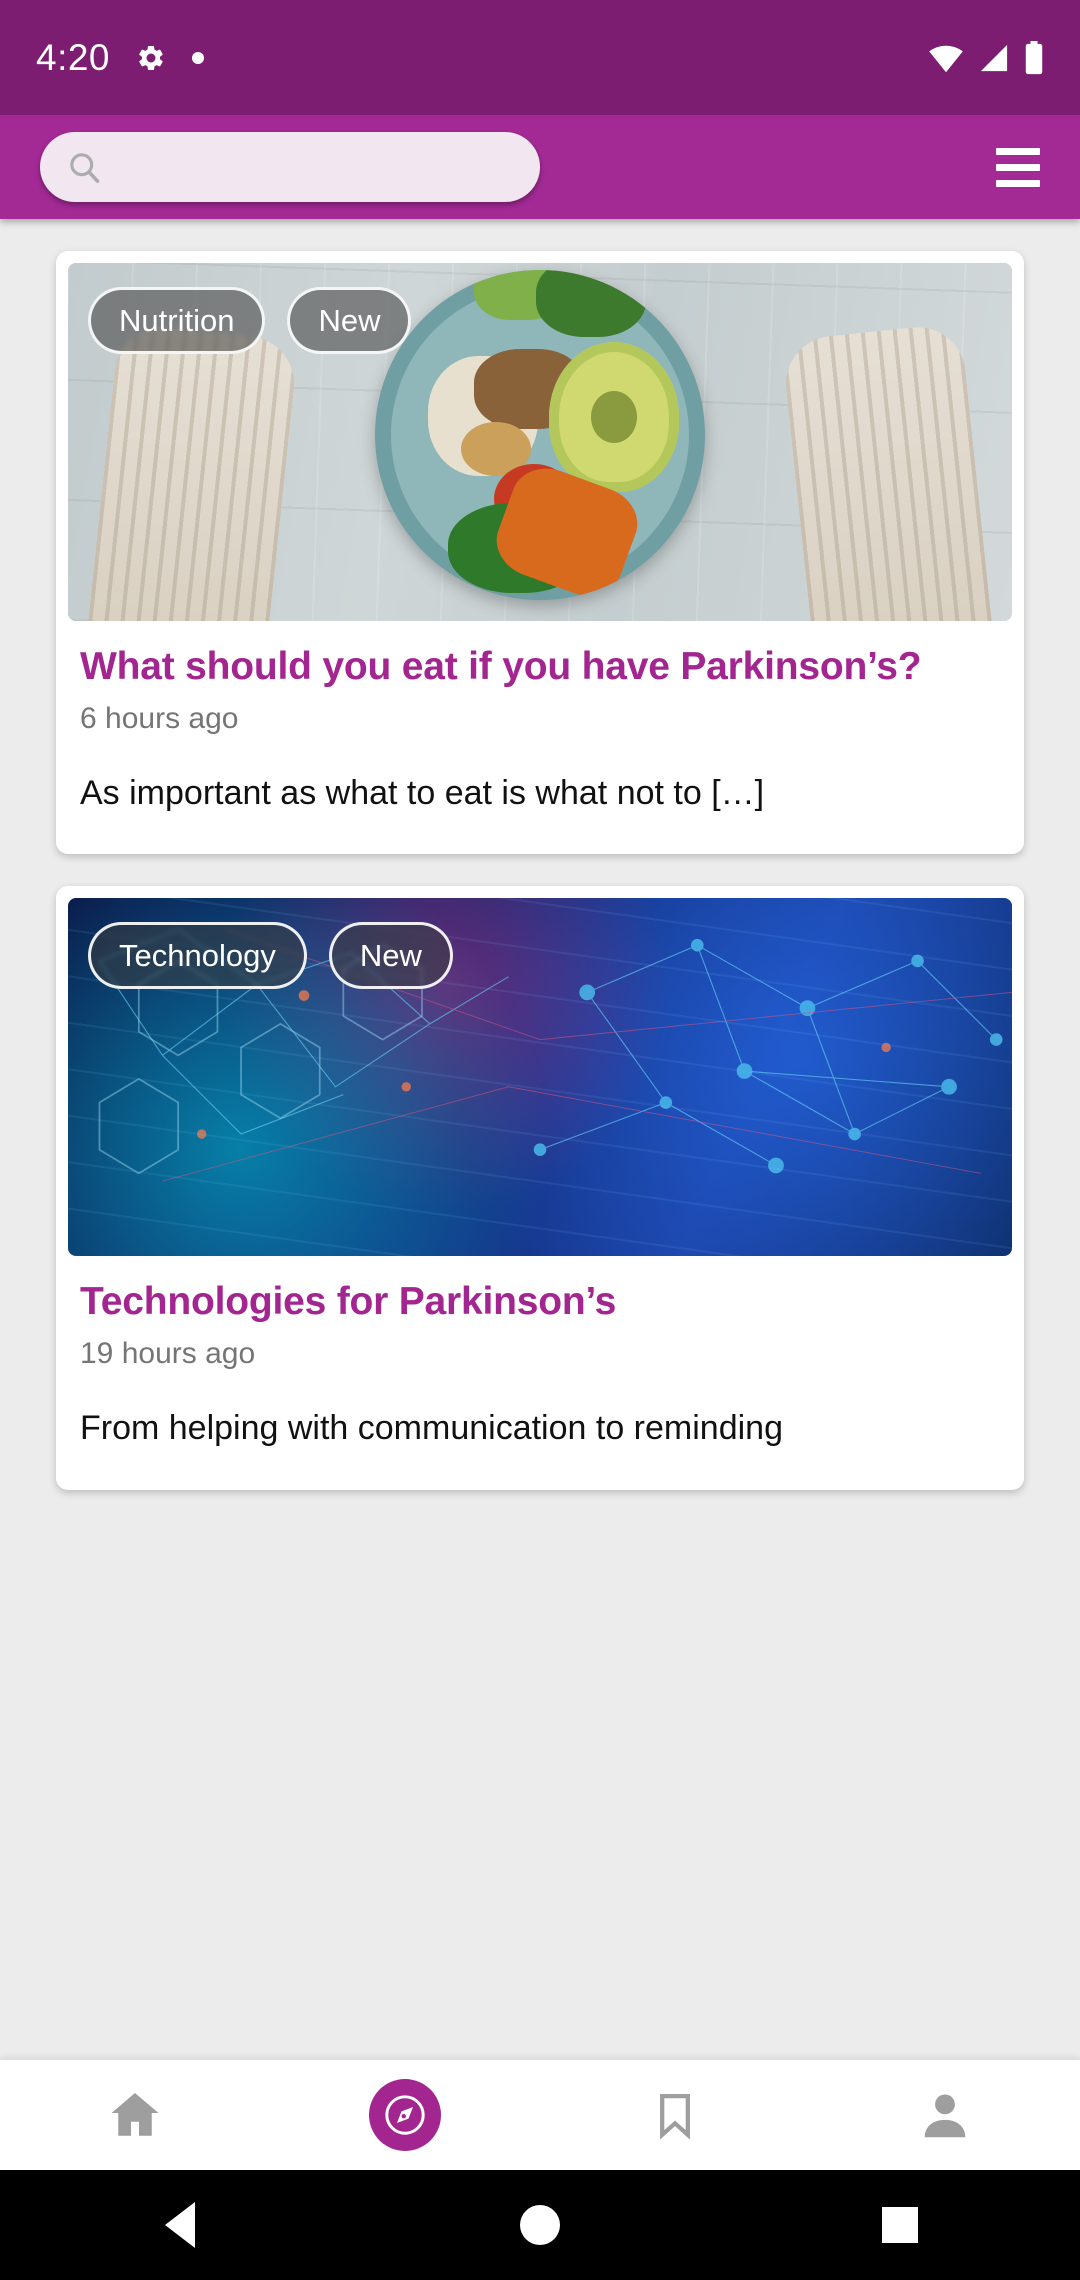 The width and height of the screenshot is (1080, 2280). I want to click on bookmark-icon, so click(675, 2116).